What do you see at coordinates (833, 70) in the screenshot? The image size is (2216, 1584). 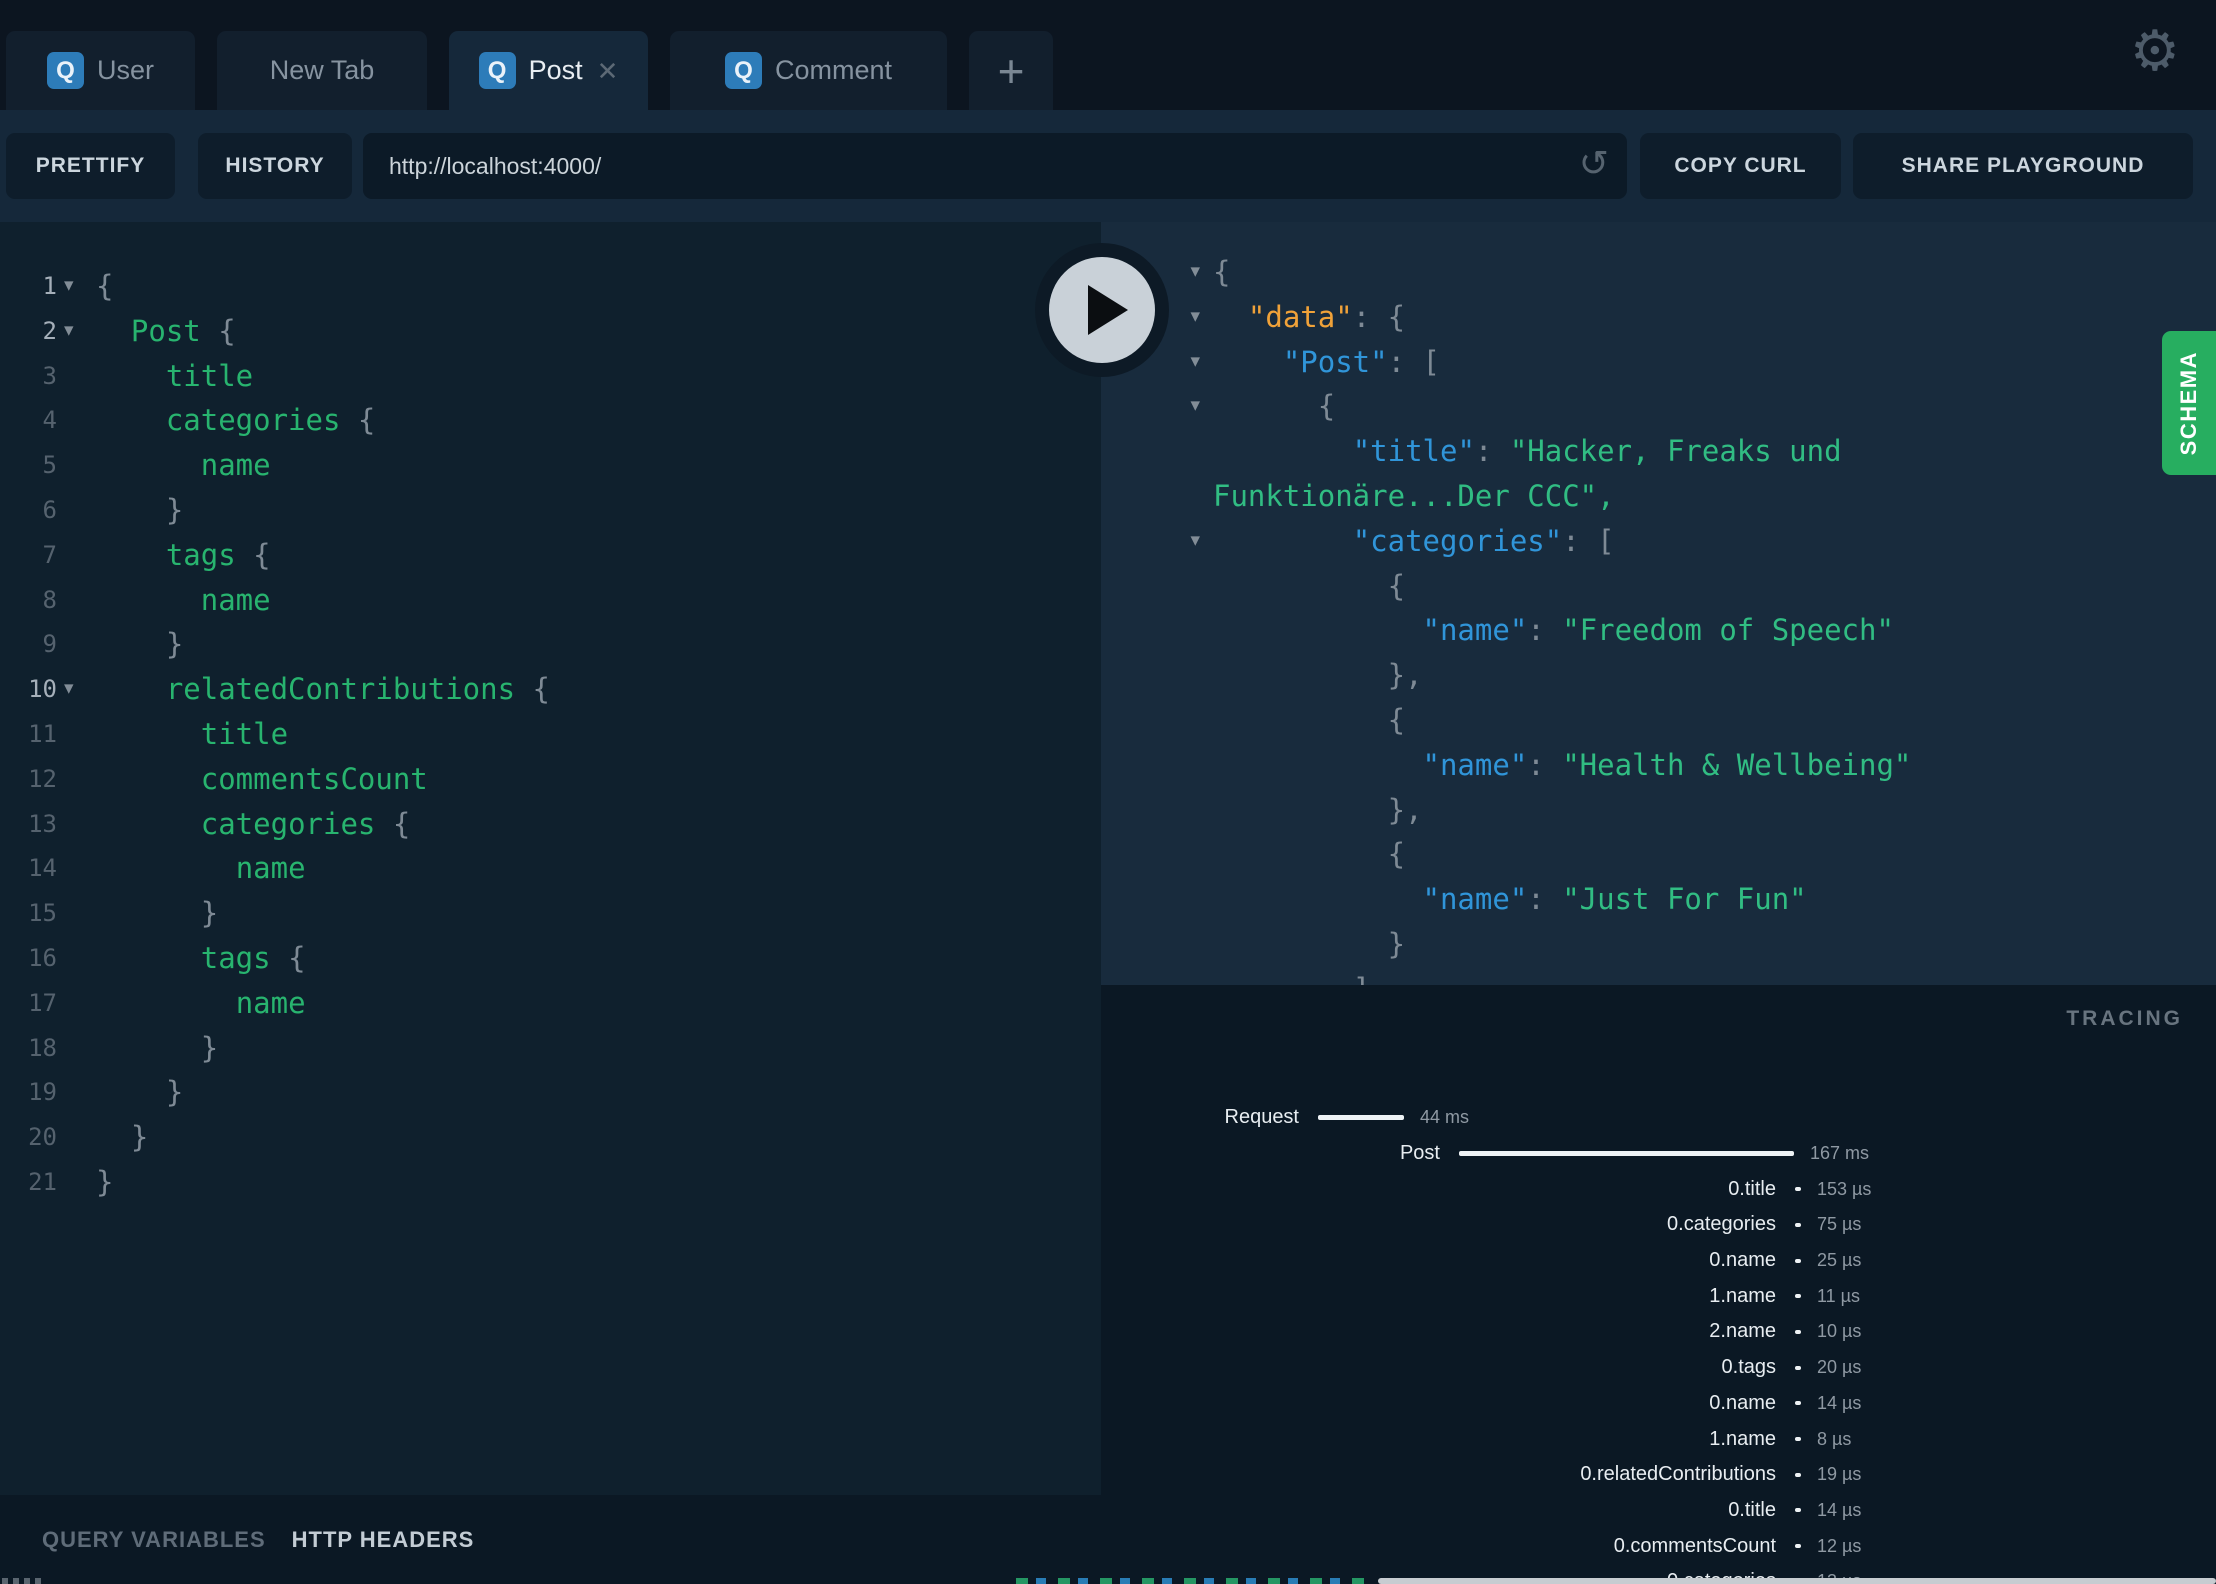 I see `tab-label: Comment` at bounding box center [833, 70].